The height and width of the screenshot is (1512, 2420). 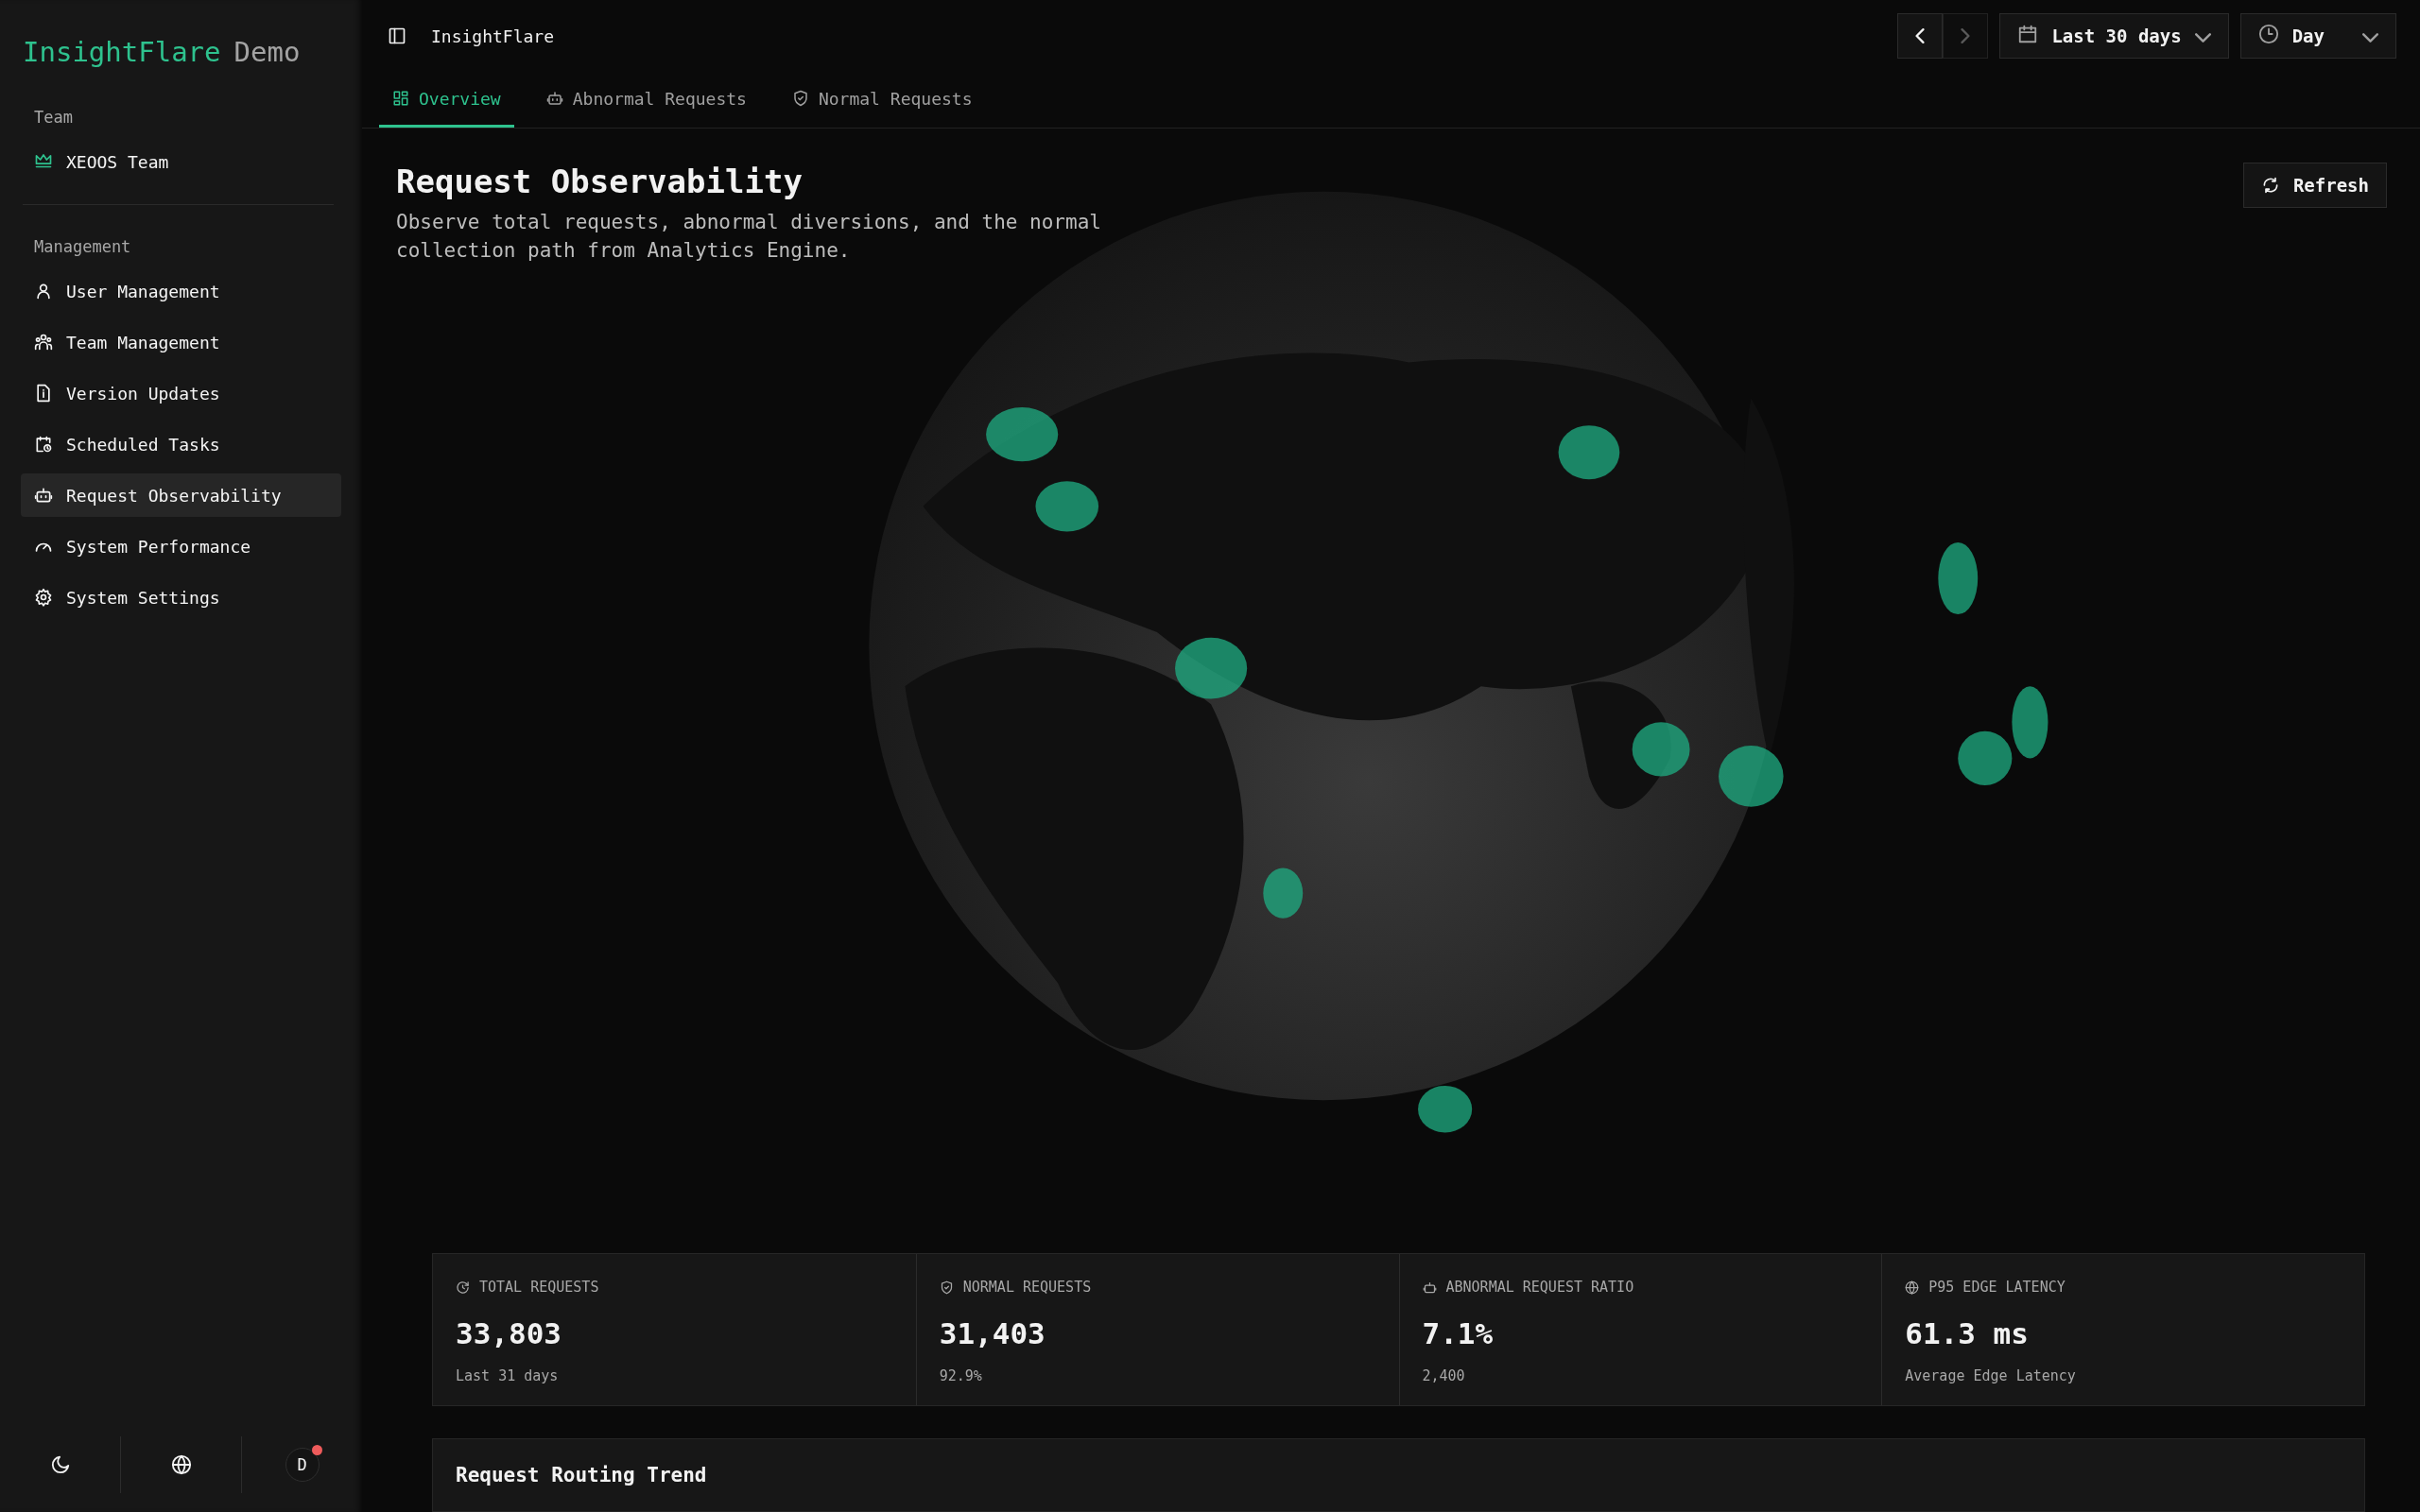 I want to click on stat-label: P95 EDGE LATENCY, so click(x=1997, y=1287).